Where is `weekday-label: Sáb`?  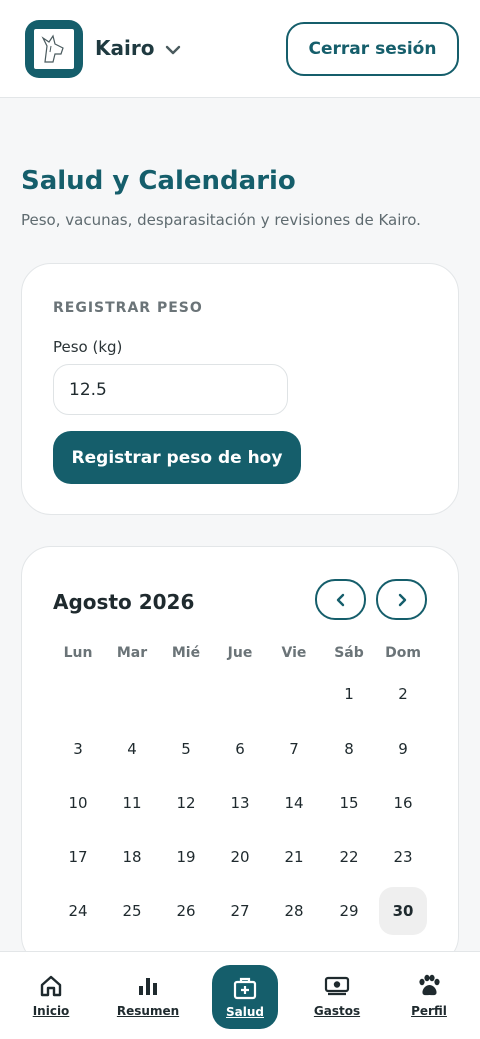 weekday-label: Sáb is located at coordinates (349, 653).